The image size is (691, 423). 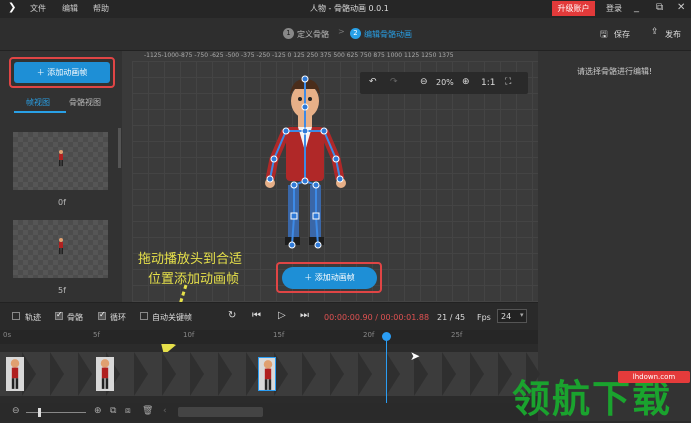 What do you see at coordinates (38, 102) in the screenshot?
I see `tab-frame-view: 帧视图` at bounding box center [38, 102].